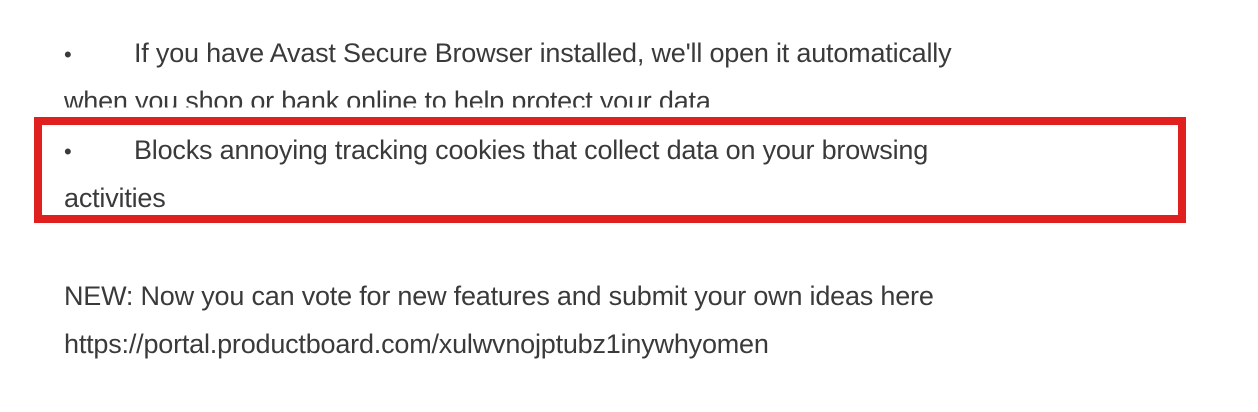 Image resolution: width=1258 pixels, height=412 pixels. Describe the element at coordinates (115, 198) in the screenshot. I see `feature-text-line-2: activities` at that location.